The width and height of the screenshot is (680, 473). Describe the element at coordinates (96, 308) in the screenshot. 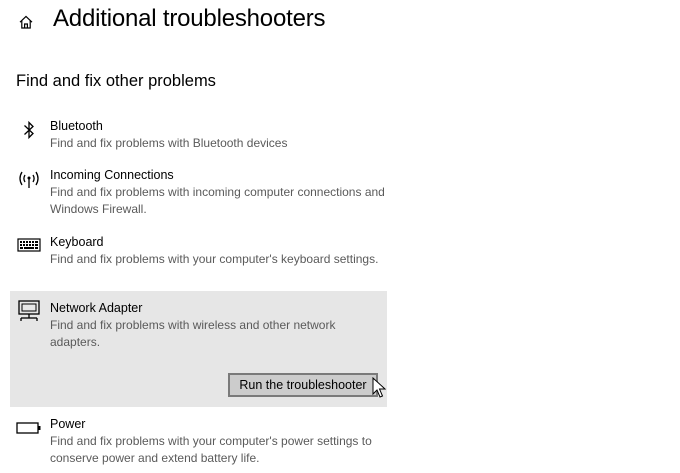

I see `item-name: Network Adapter` at that location.